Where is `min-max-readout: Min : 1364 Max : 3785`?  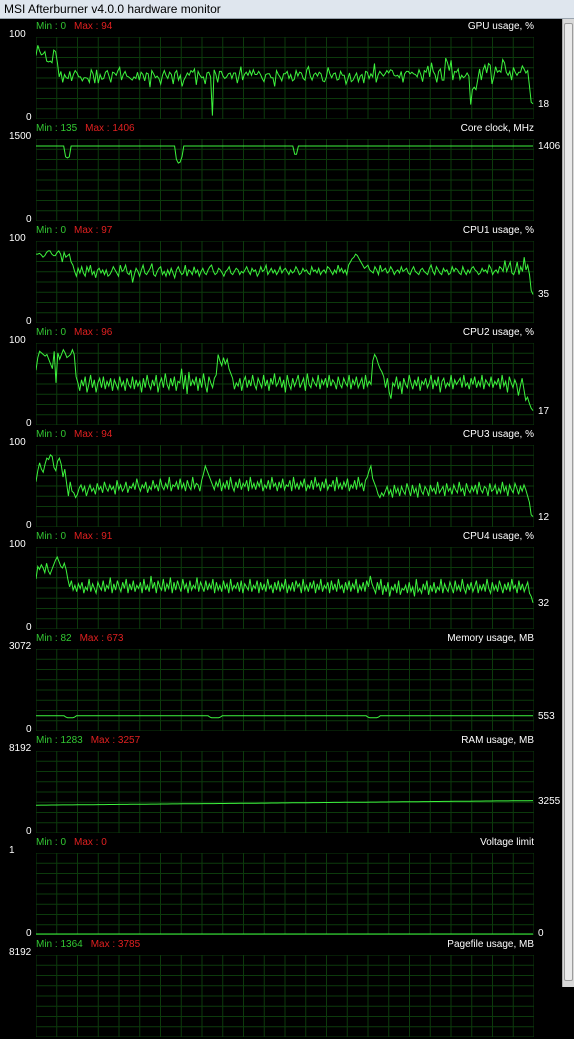 min-max-readout: Min : 1364 Max : 3785 is located at coordinates (88, 944).